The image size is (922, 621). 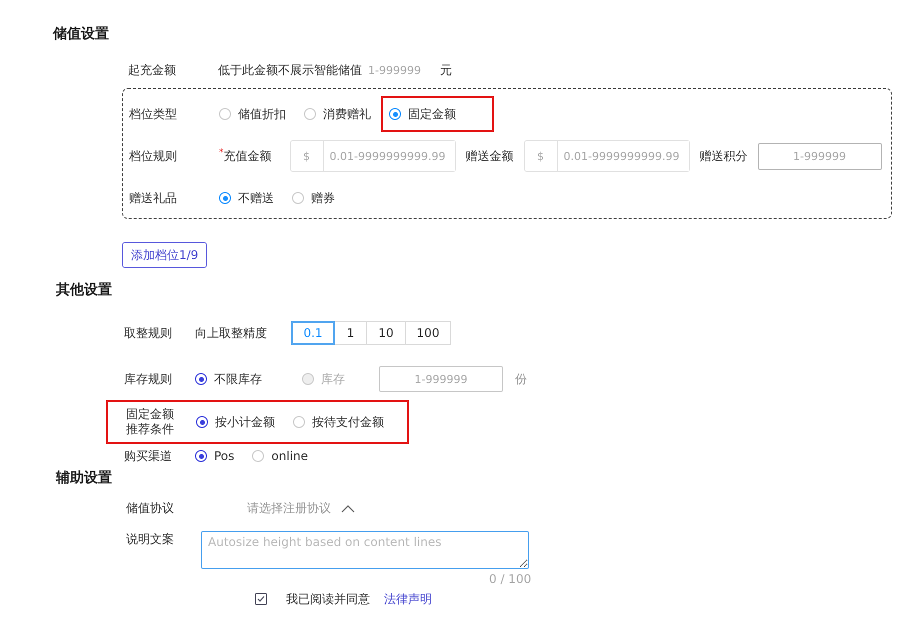 I want to click on radio-option: 不赠送, so click(x=248, y=198).